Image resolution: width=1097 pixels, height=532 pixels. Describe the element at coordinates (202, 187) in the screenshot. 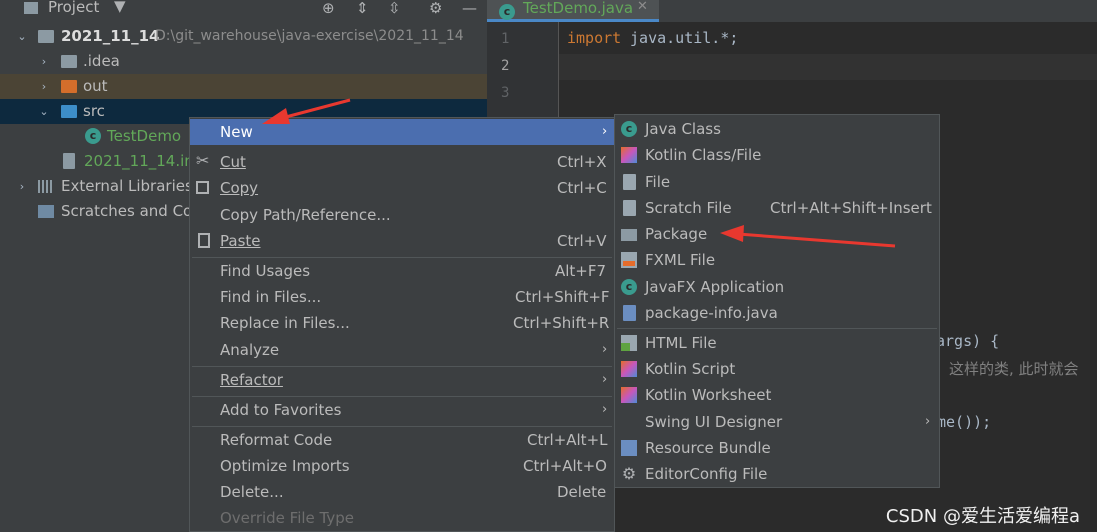

I see `copy-icon` at that location.